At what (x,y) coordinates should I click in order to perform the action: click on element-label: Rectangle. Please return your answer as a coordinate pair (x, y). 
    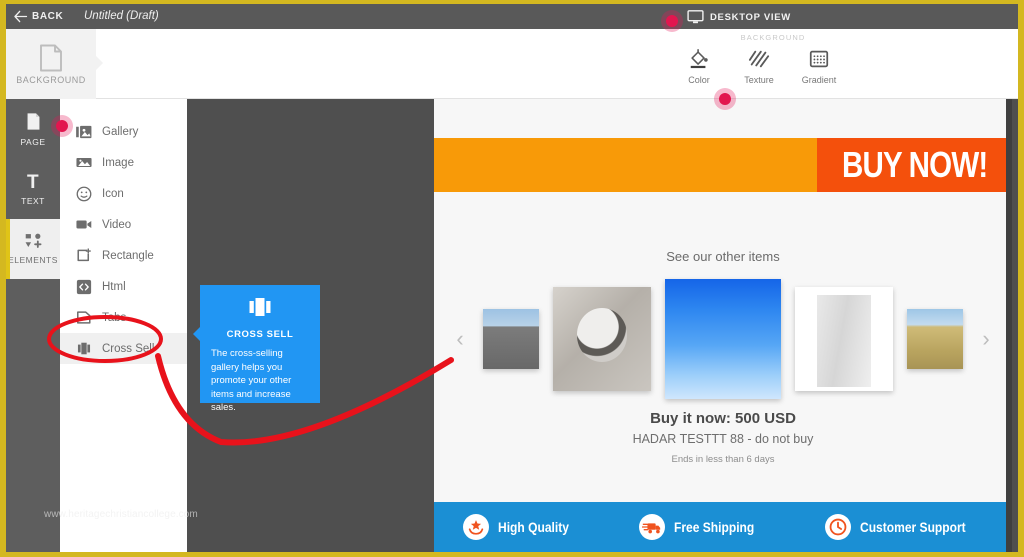
    Looking at the image, I should click on (128, 255).